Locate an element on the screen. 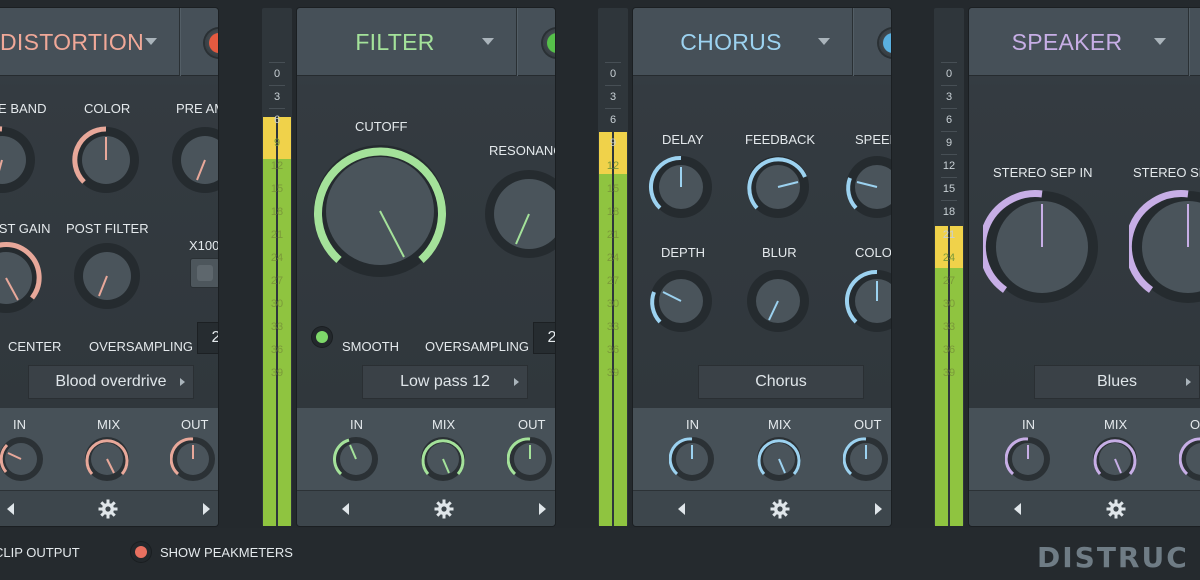 The height and width of the screenshot is (580, 1200). show-peakmeters-toggle is located at coordinates (141, 552).